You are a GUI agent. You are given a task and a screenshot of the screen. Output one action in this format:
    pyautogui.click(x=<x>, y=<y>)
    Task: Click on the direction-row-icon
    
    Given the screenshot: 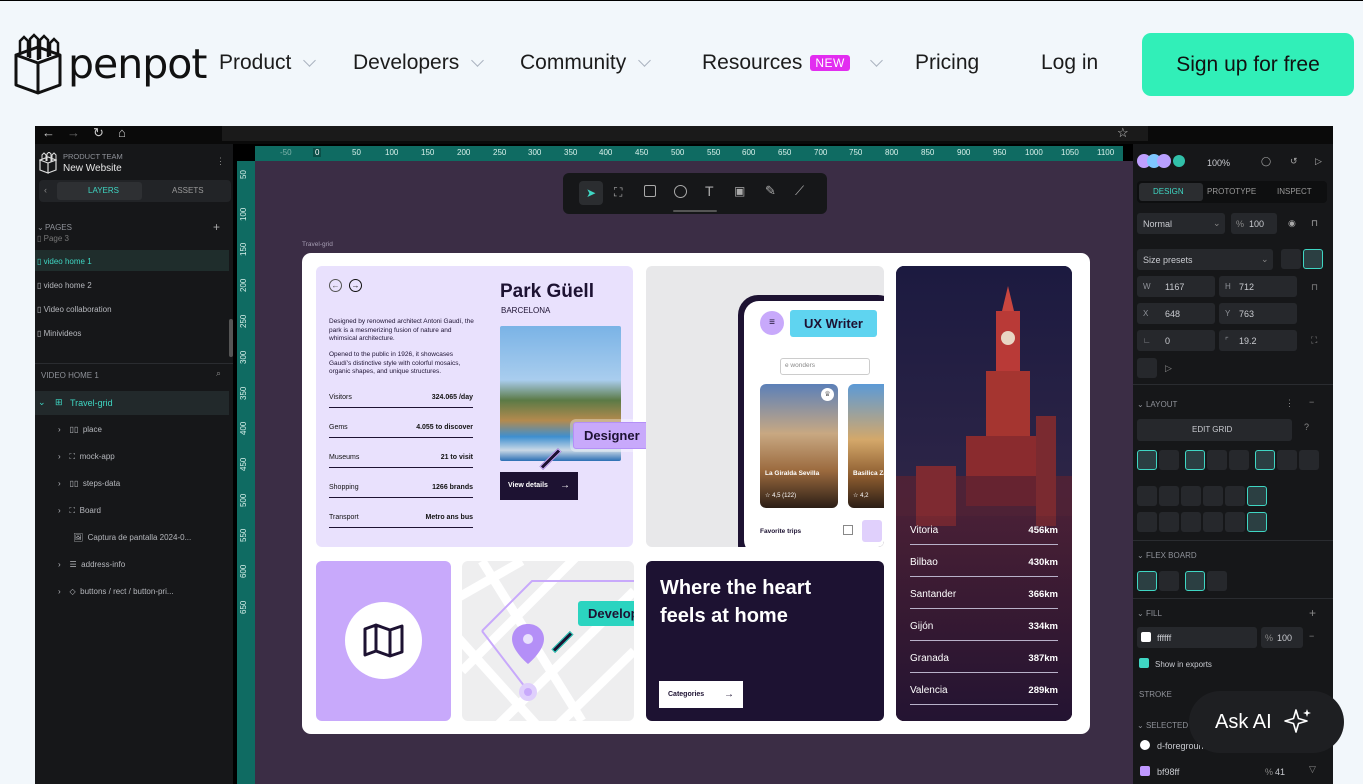 What is the action you would take?
    pyautogui.click(x=1147, y=460)
    